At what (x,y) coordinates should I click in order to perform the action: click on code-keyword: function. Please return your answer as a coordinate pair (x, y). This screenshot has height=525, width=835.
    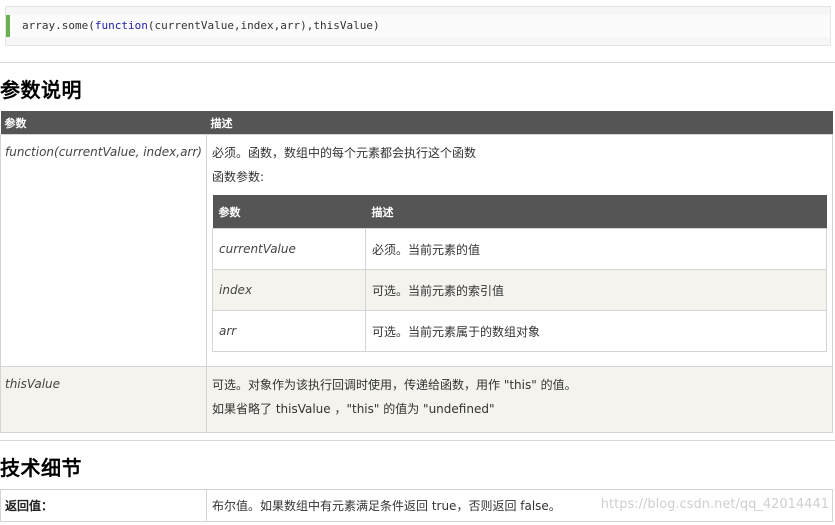
    Looking at the image, I should click on (121, 25).